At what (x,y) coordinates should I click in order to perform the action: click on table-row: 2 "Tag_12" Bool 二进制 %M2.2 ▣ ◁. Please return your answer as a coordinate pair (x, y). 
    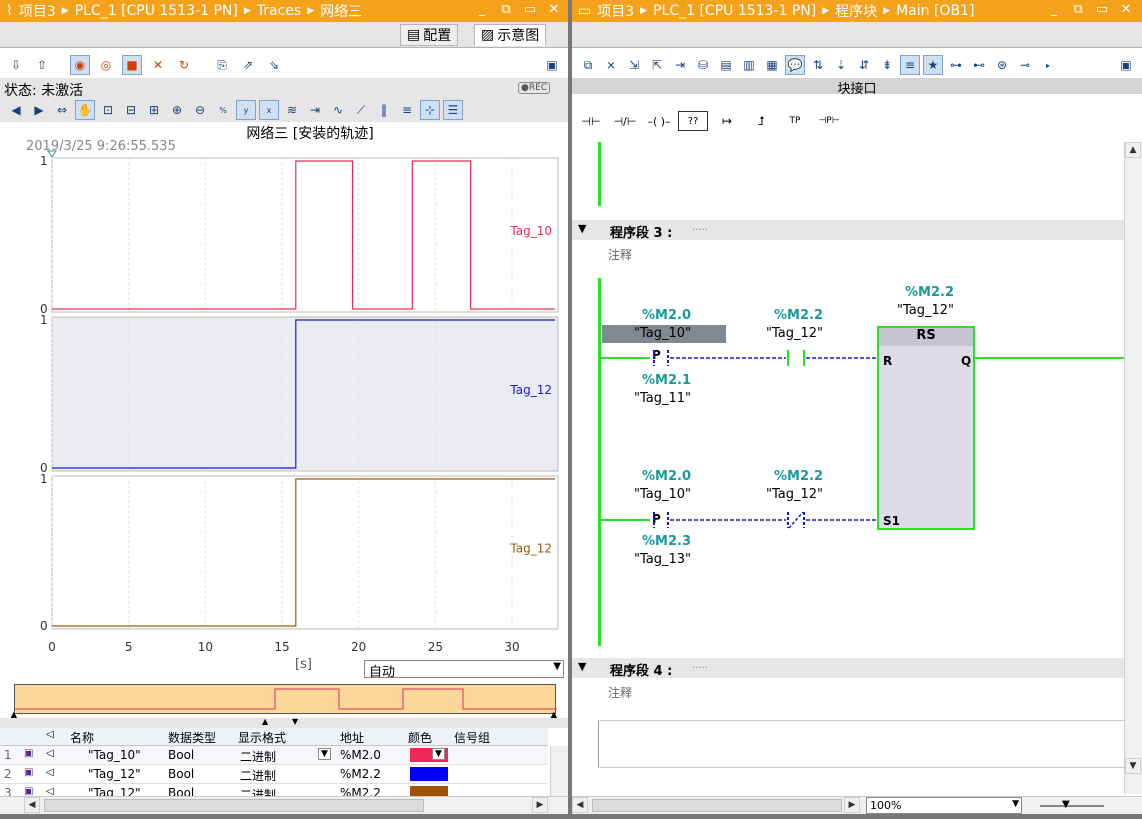
    Looking at the image, I should click on (274, 774).